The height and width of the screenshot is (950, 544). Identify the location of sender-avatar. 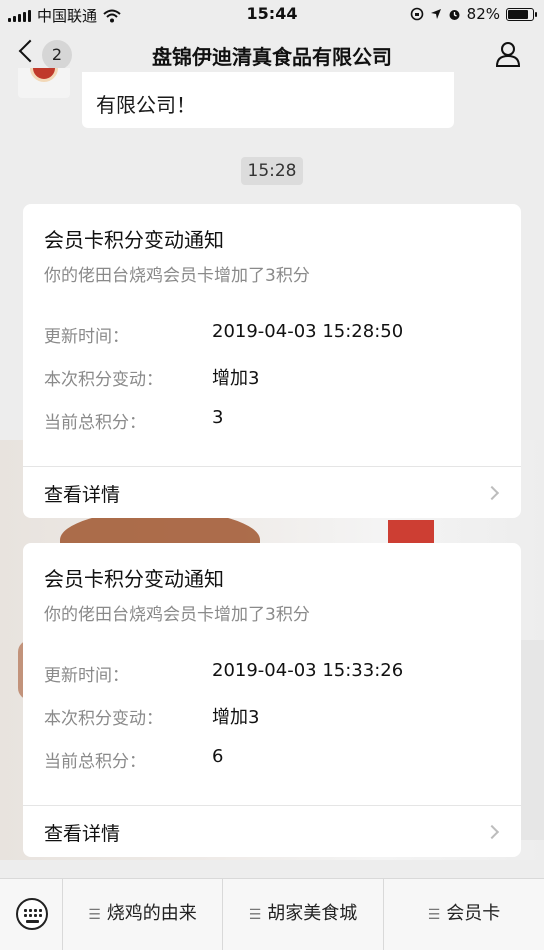
(44, 83).